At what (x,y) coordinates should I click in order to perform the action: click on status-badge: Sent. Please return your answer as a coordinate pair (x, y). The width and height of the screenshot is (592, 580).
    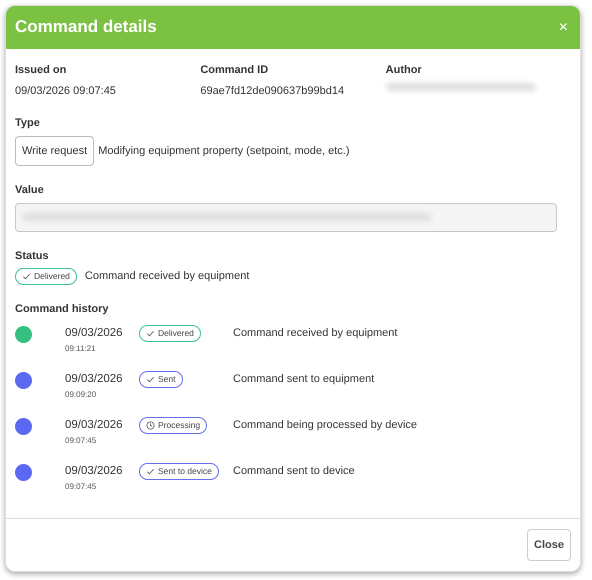
    Looking at the image, I should click on (160, 379).